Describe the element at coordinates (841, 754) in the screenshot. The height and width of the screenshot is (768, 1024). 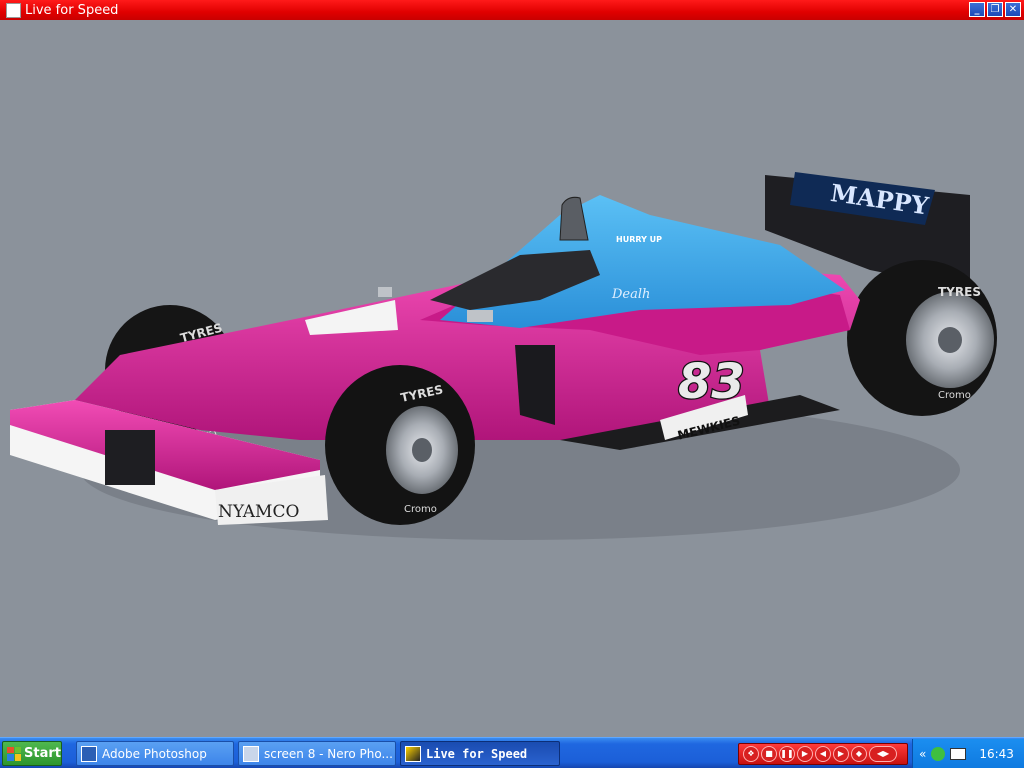
I see `next-button: ▶` at that location.